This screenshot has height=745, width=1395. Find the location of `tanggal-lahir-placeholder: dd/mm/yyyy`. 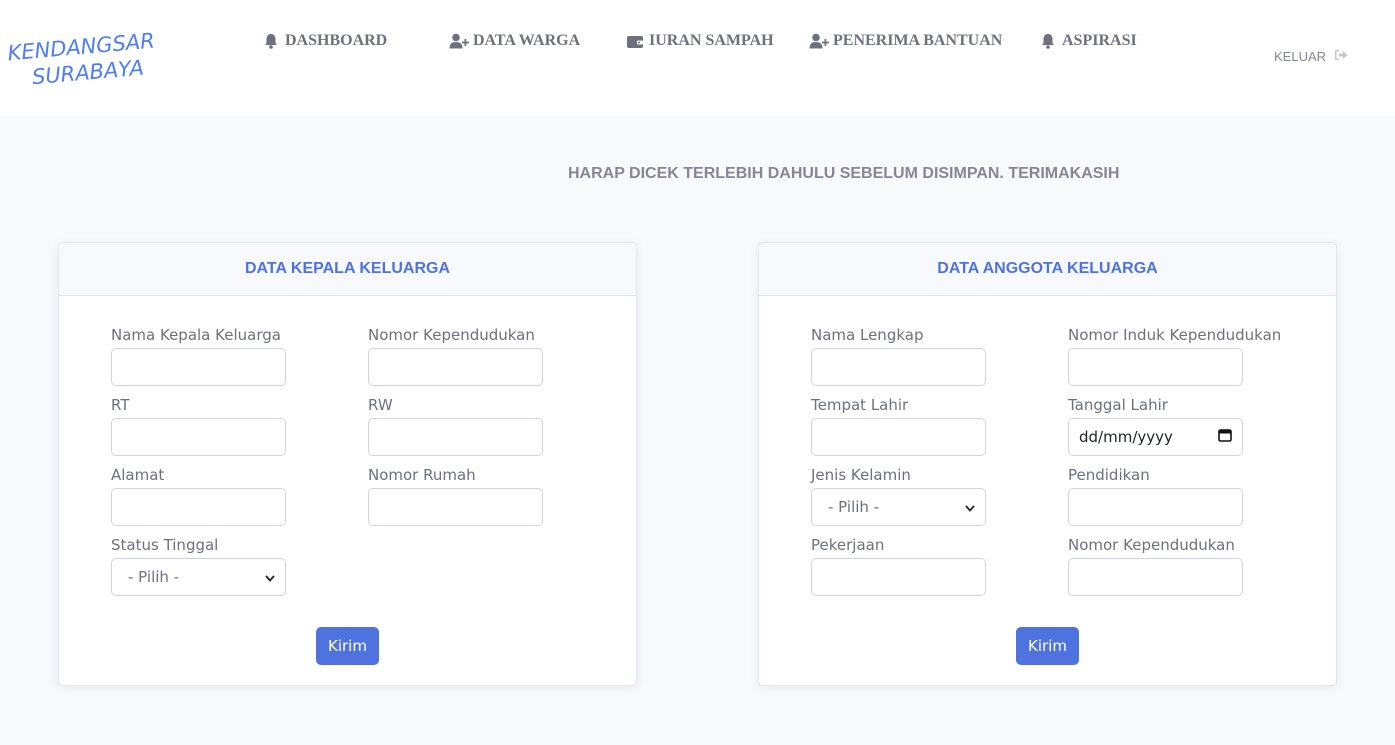

tanggal-lahir-placeholder: dd/mm/yyyy is located at coordinates (1126, 437).